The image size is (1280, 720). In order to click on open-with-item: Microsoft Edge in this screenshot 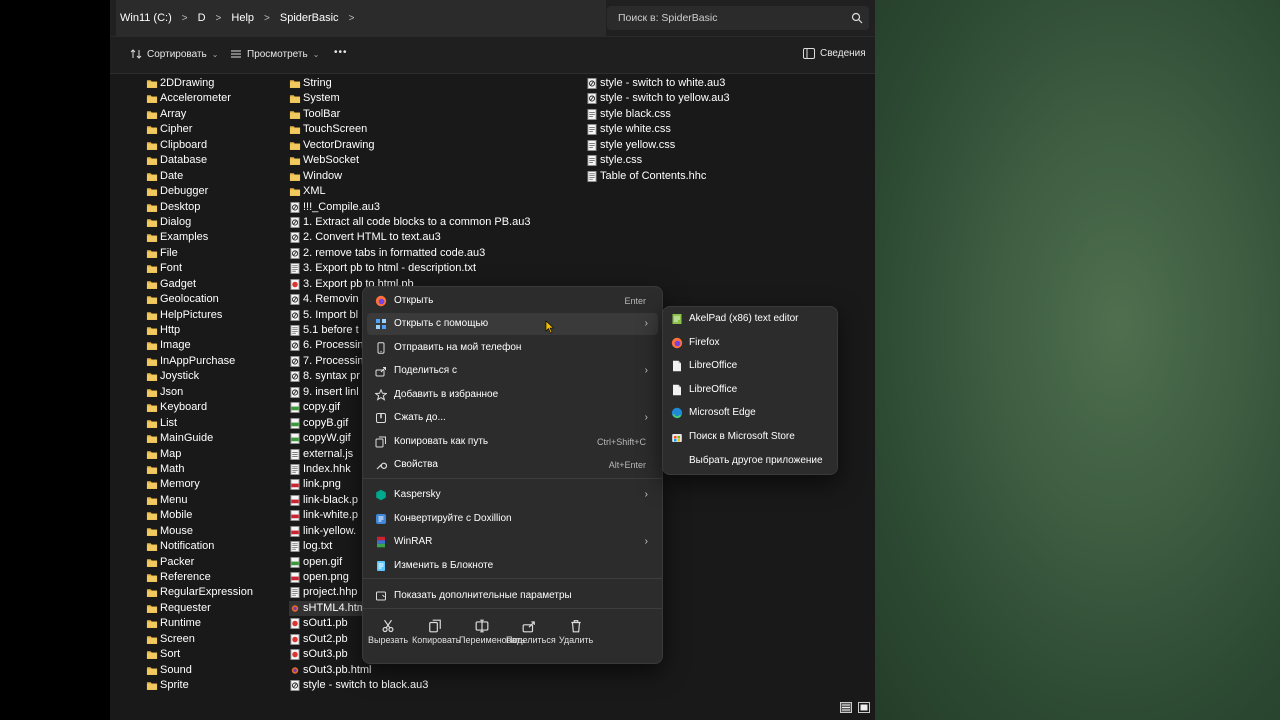, I will do `click(750, 413)`.